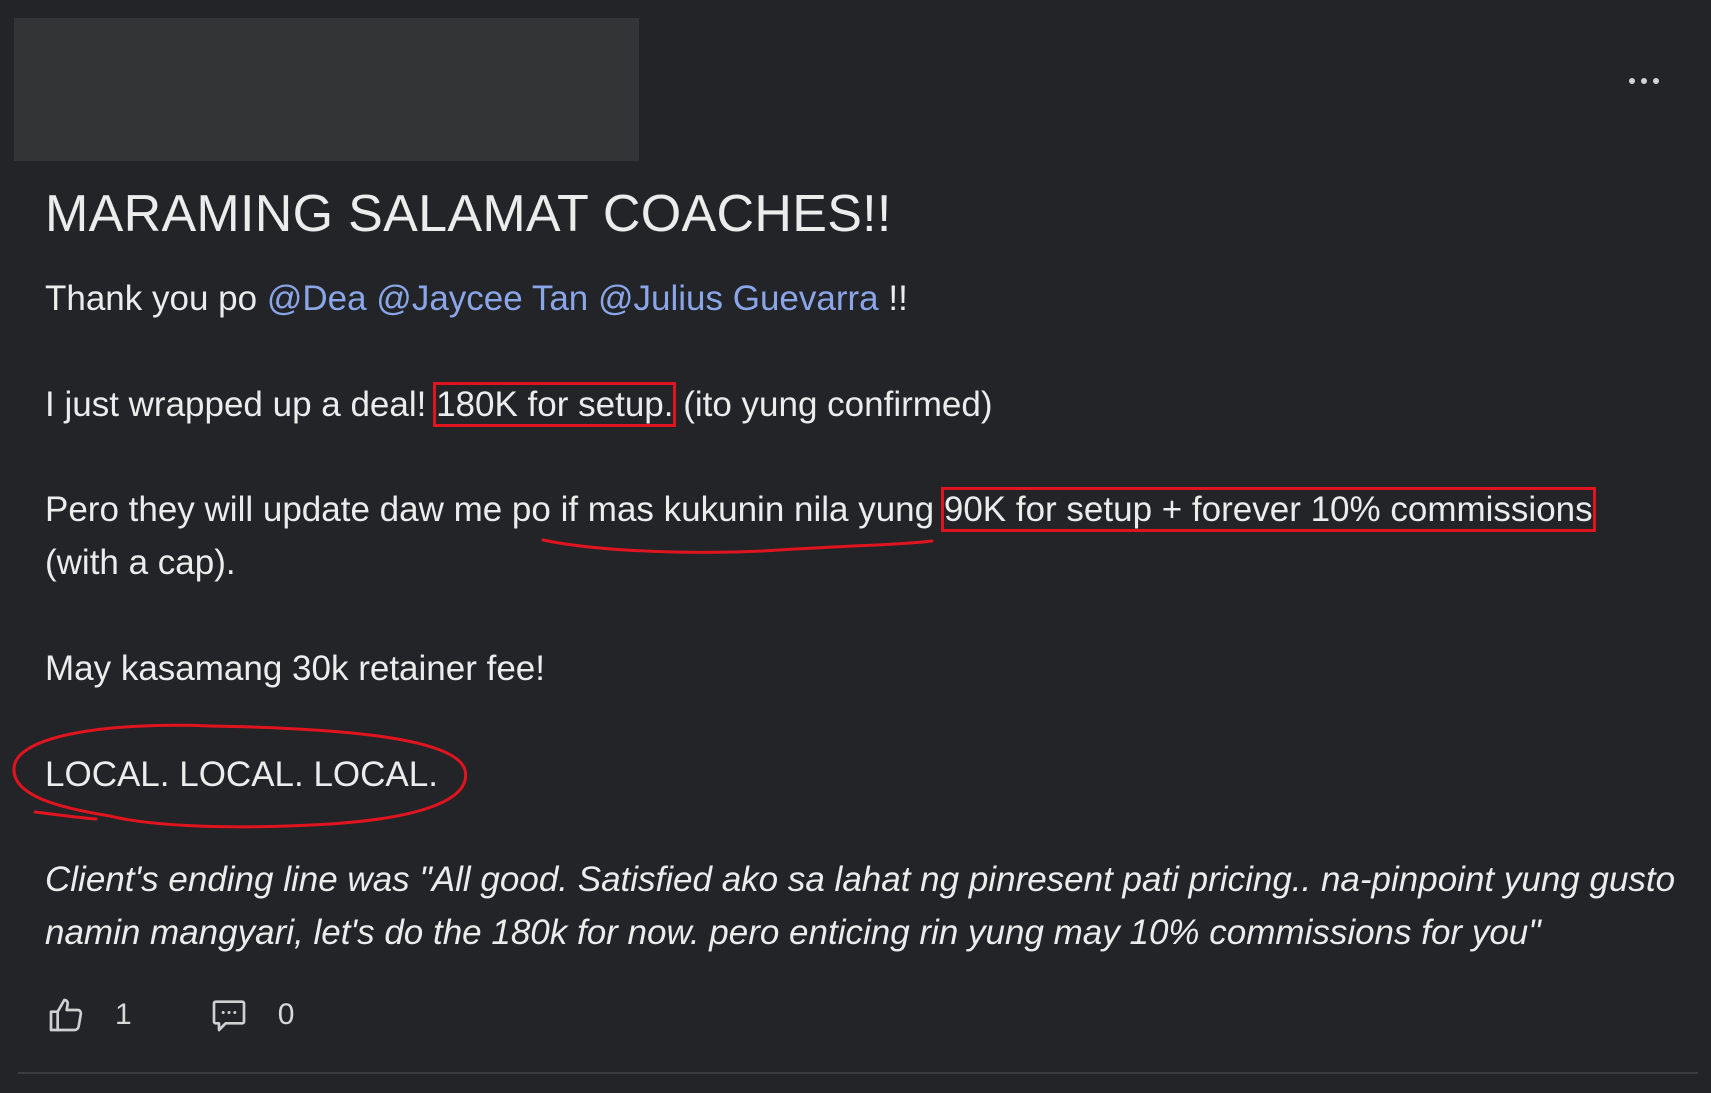 This screenshot has height=1093, width=1711. Describe the element at coordinates (241, 774) in the screenshot. I see `local-line: LOCAL. LOCAL. LOCAL.` at that location.